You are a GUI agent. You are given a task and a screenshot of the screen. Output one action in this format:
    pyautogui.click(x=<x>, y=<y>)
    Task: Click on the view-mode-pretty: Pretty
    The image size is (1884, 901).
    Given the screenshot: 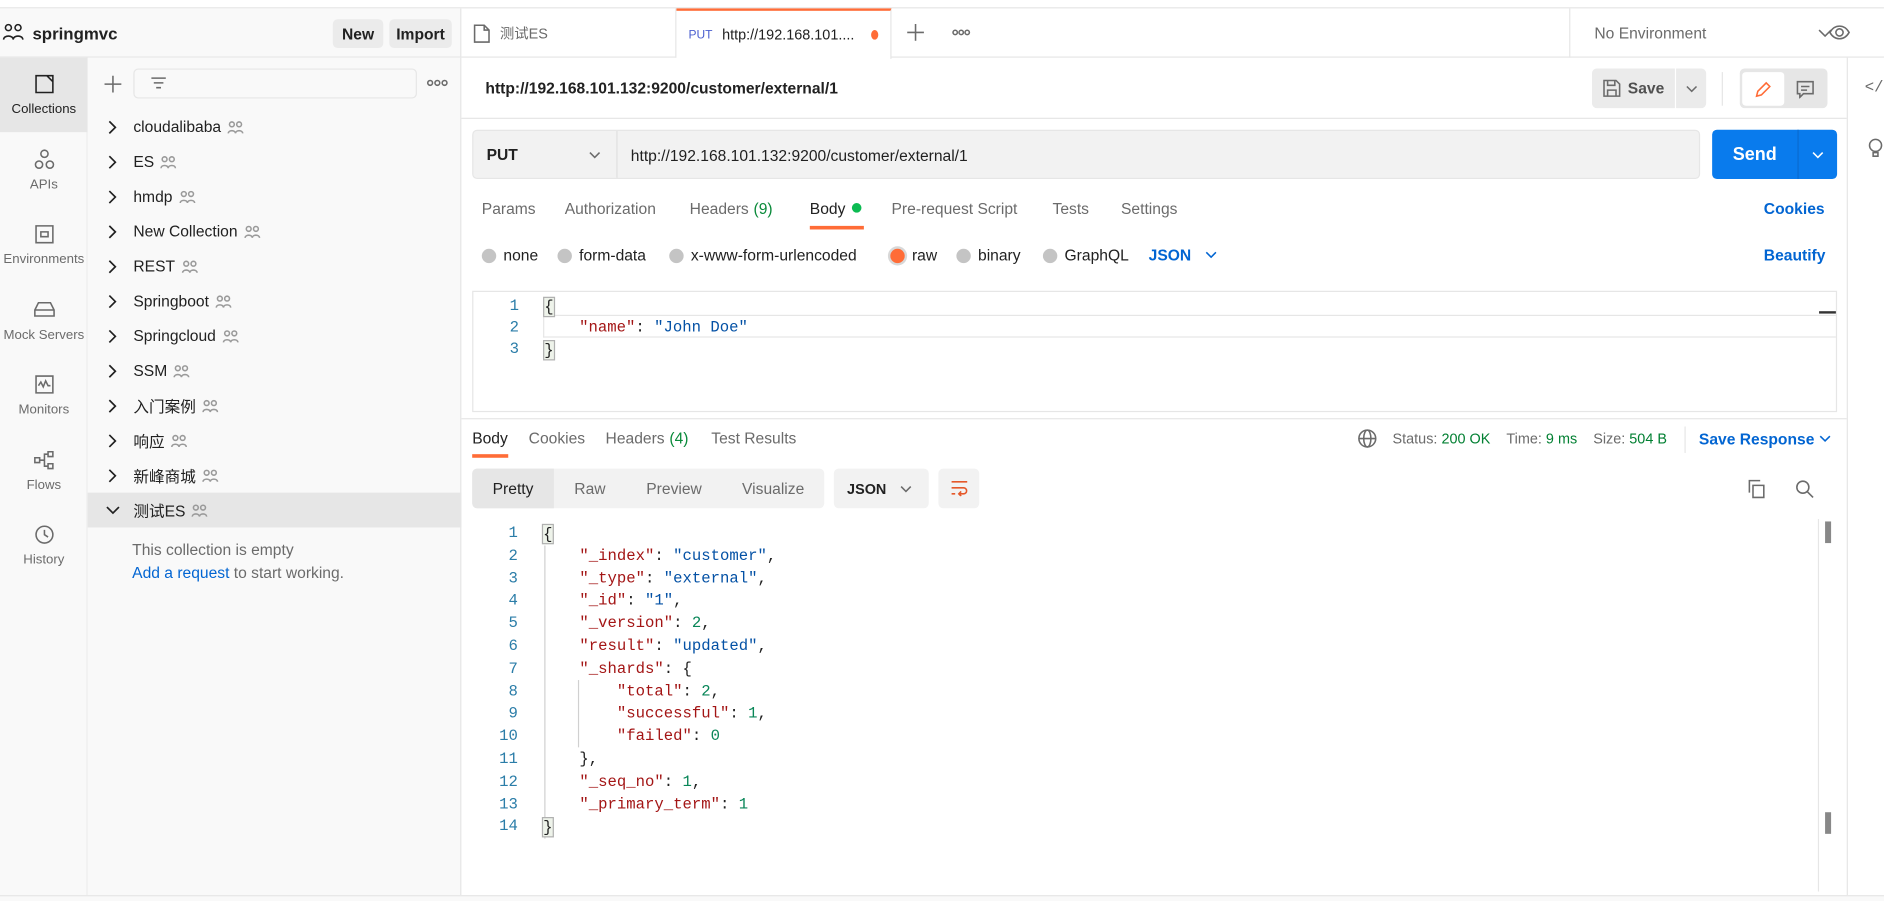 What is the action you would take?
    pyautogui.click(x=513, y=488)
    